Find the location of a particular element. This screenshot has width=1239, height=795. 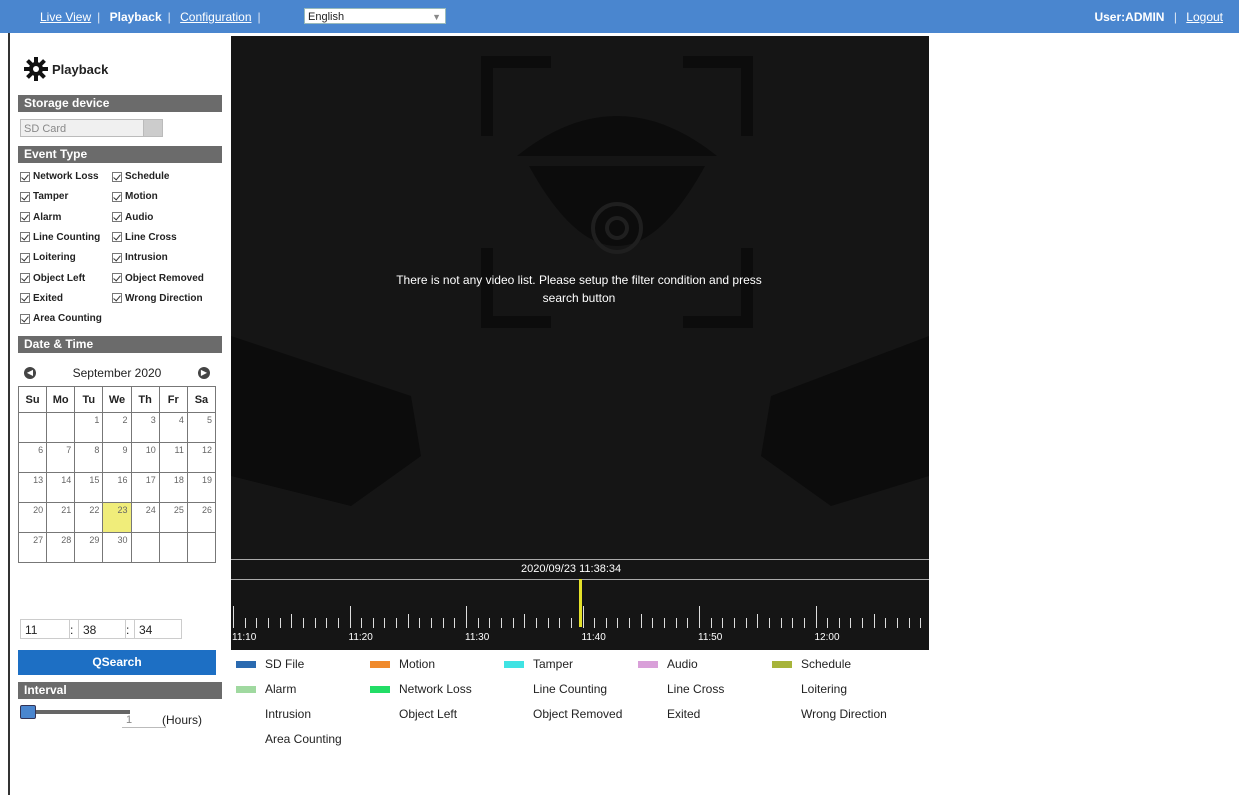

calendar-day: 1 is located at coordinates (89, 427).